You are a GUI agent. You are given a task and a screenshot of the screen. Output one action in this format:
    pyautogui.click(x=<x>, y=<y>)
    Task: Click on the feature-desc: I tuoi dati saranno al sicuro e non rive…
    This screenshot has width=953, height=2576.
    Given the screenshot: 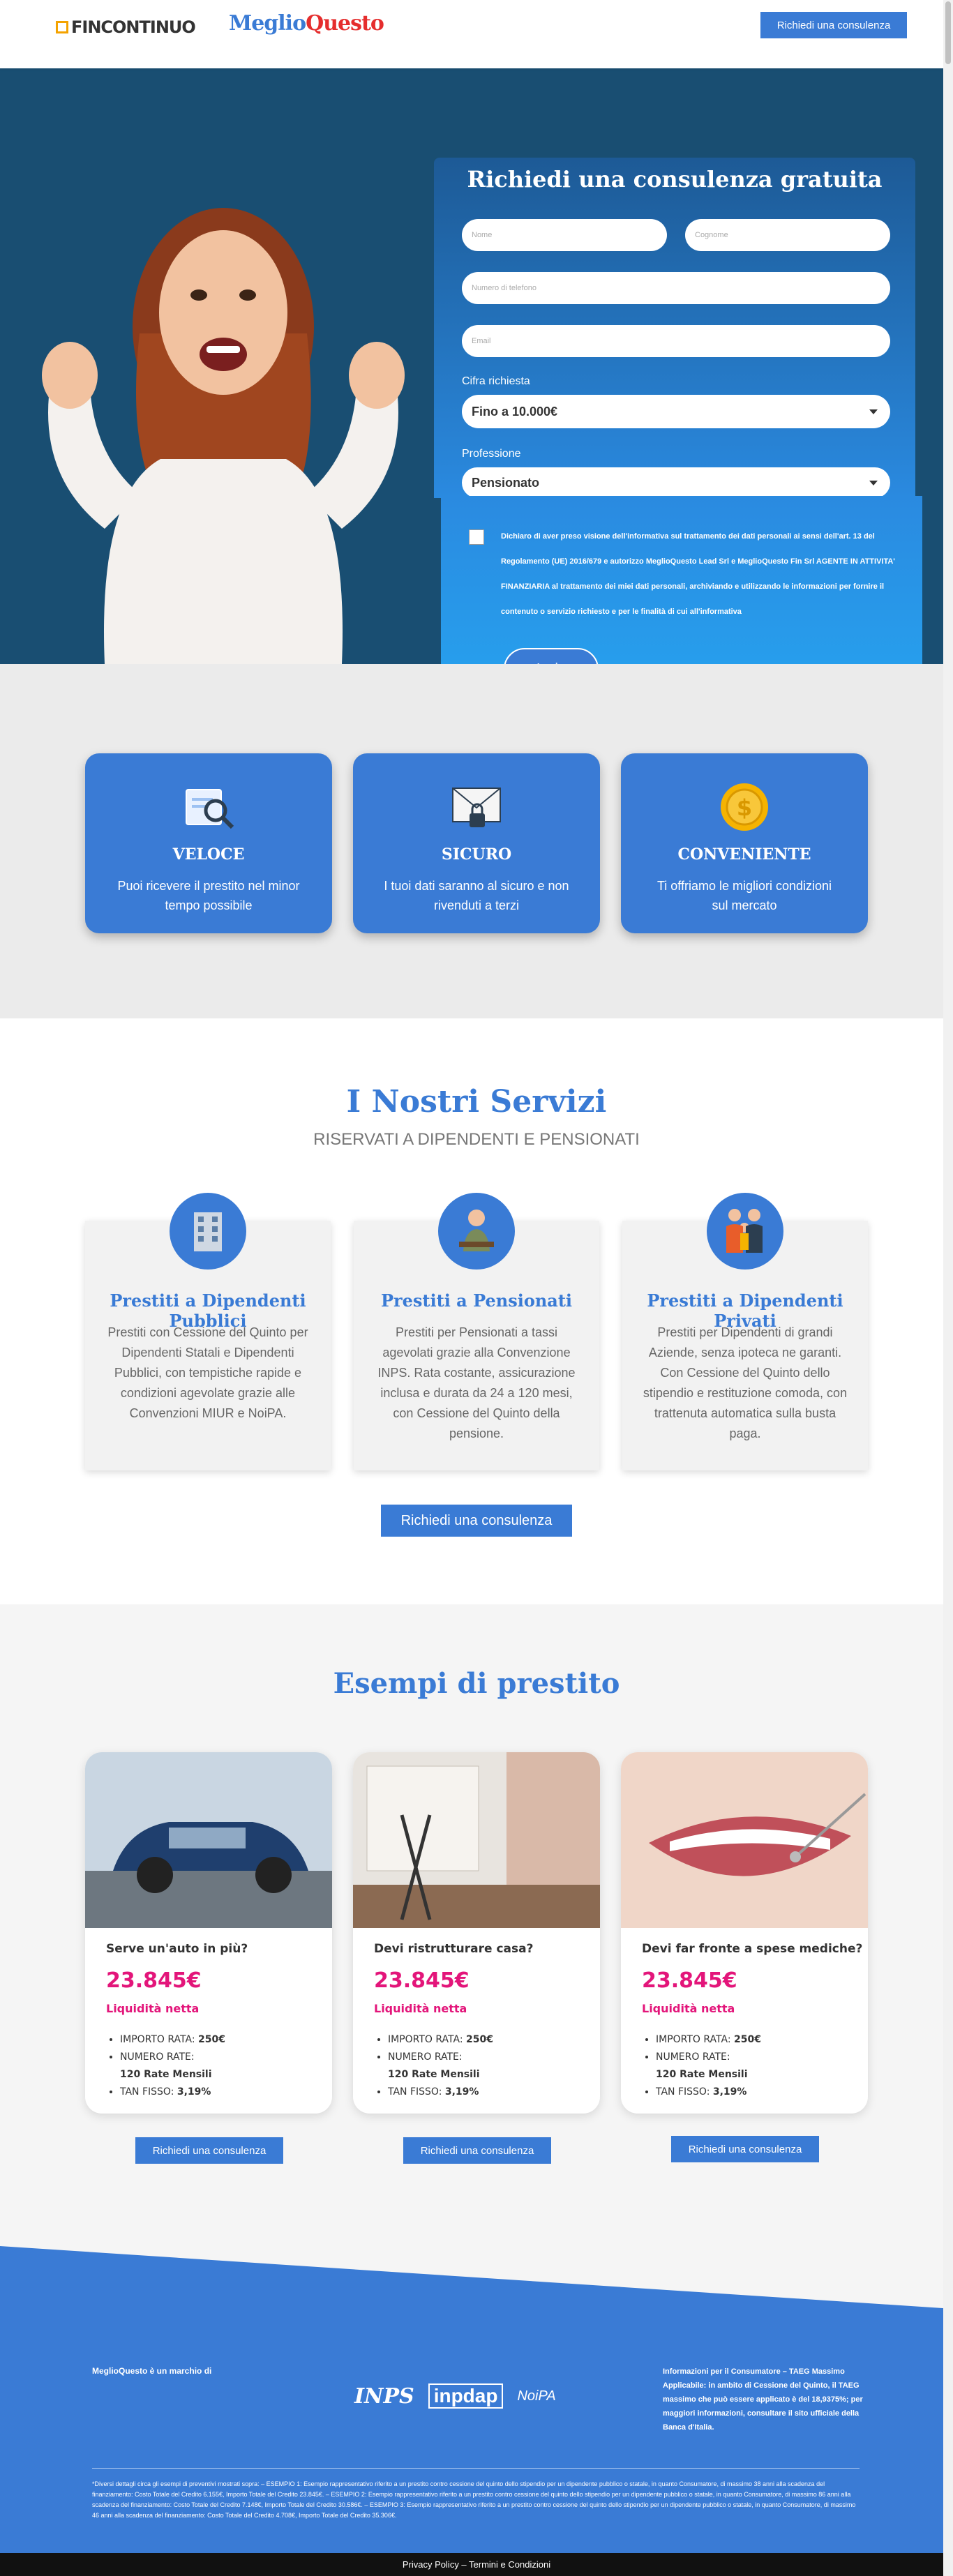 What is the action you would take?
    pyautogui.click(x=476, y=895)
    